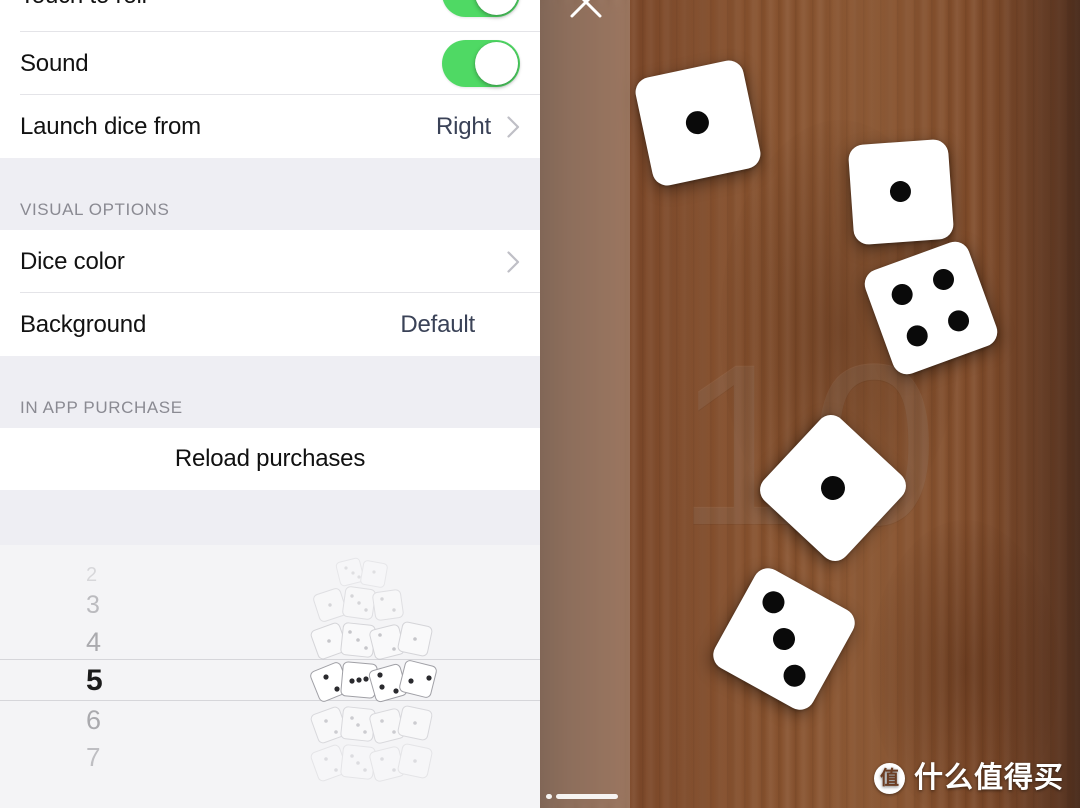 This screenshot has width=1080, height=808. What do you see at coordinates (94, 680) in the screenshot?
I see `picker-option-label: 5` at bounding box center [94, 680].